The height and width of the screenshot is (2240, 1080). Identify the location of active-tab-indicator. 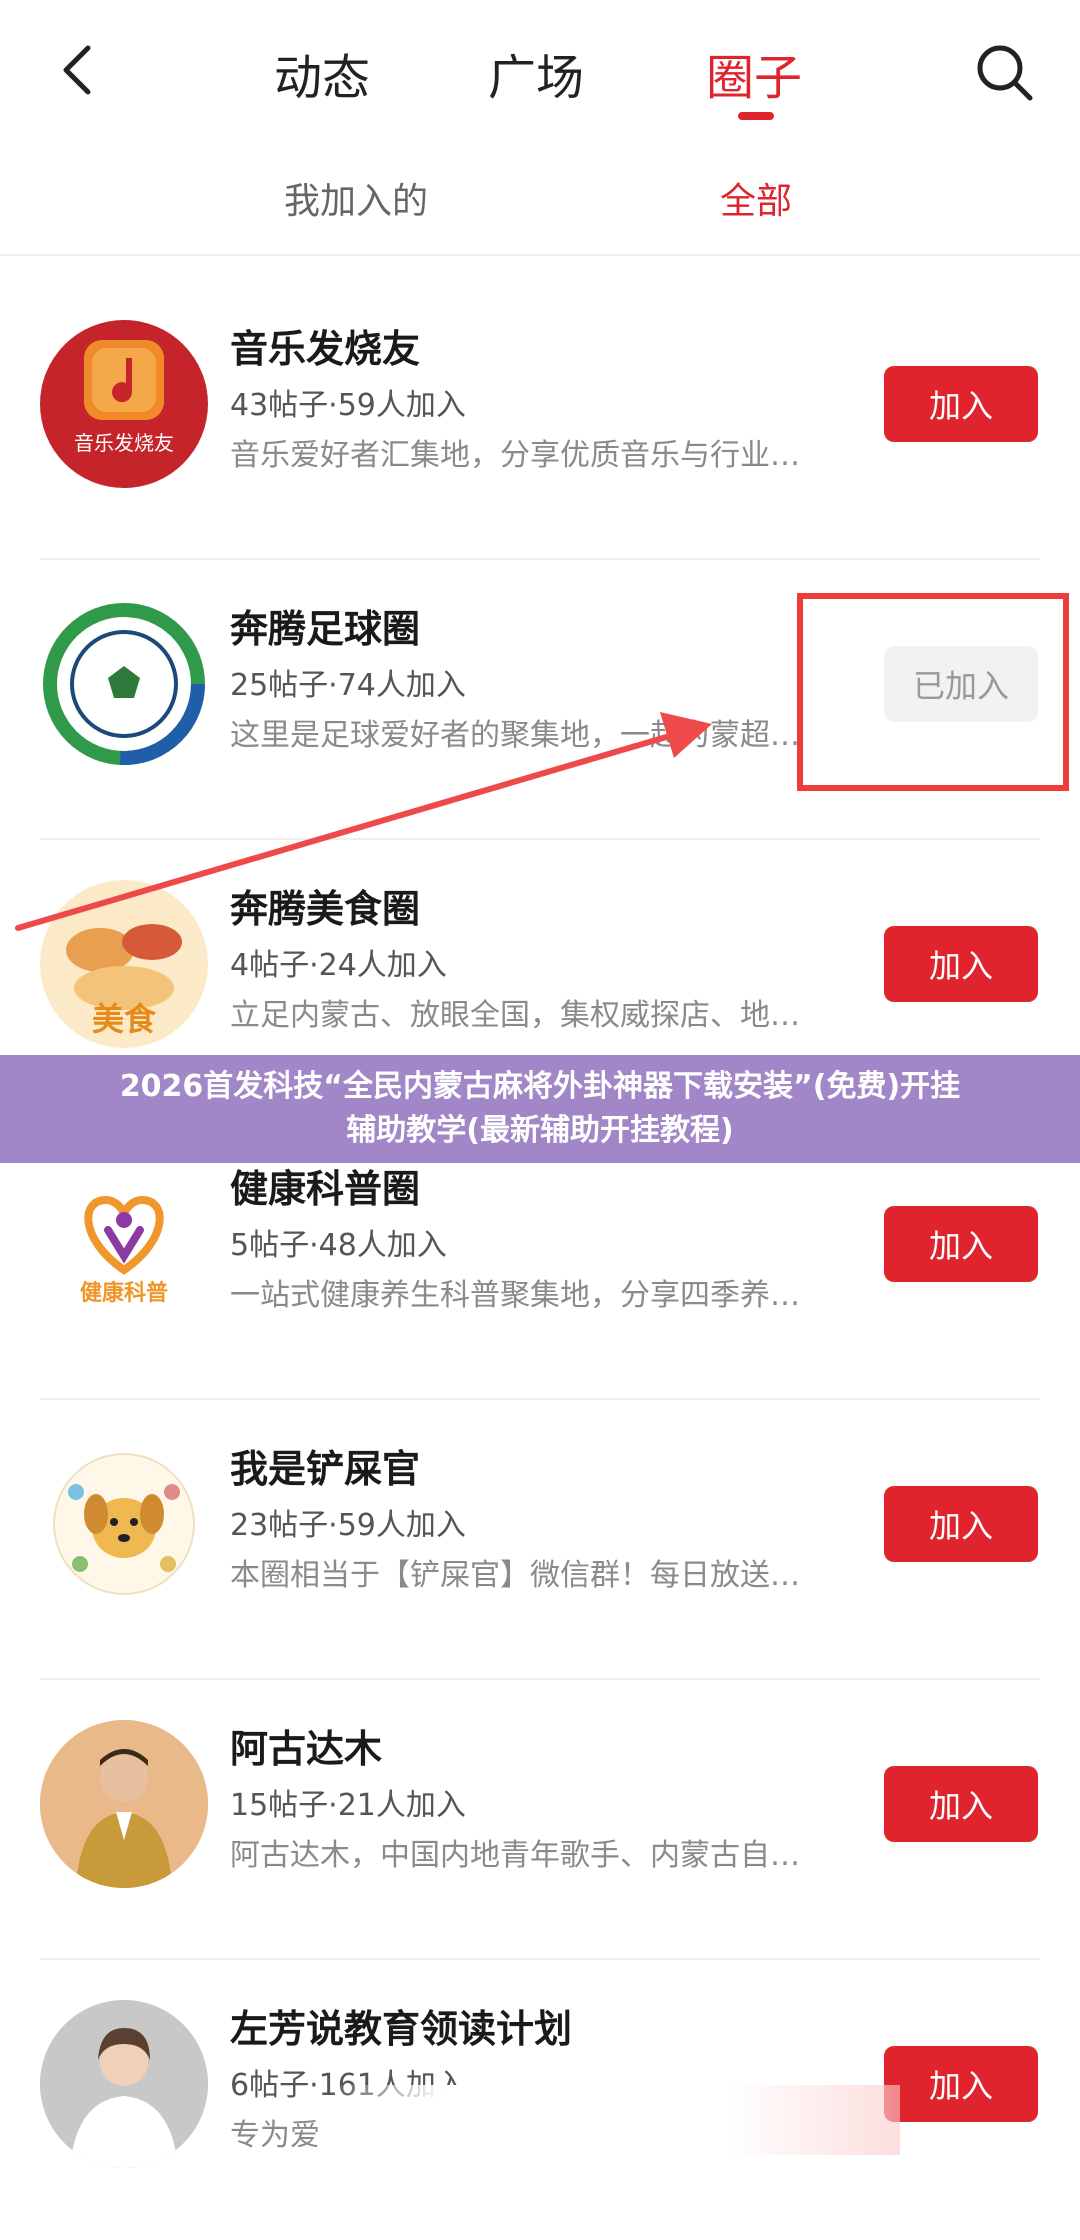
(756, 116).